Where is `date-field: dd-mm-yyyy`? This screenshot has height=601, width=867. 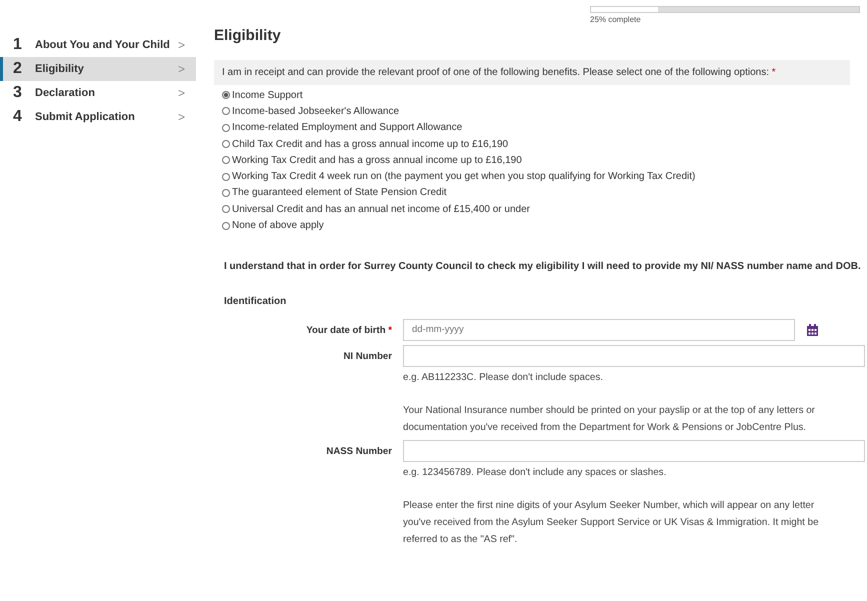
date-field: dd-mm-yyyy is located at coordinates (599, 329).